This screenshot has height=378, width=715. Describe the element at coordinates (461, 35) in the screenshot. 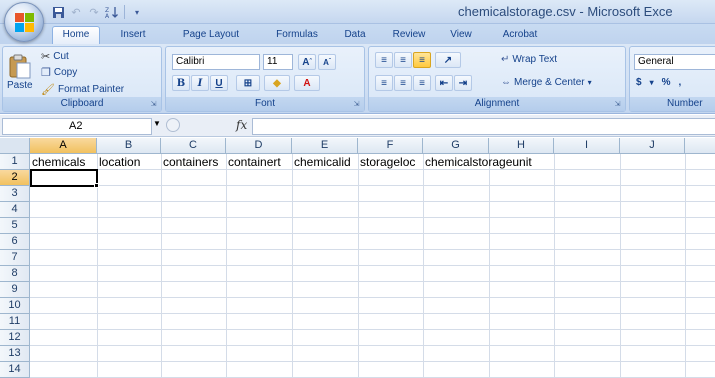

I see `tab-view: View` at that location.